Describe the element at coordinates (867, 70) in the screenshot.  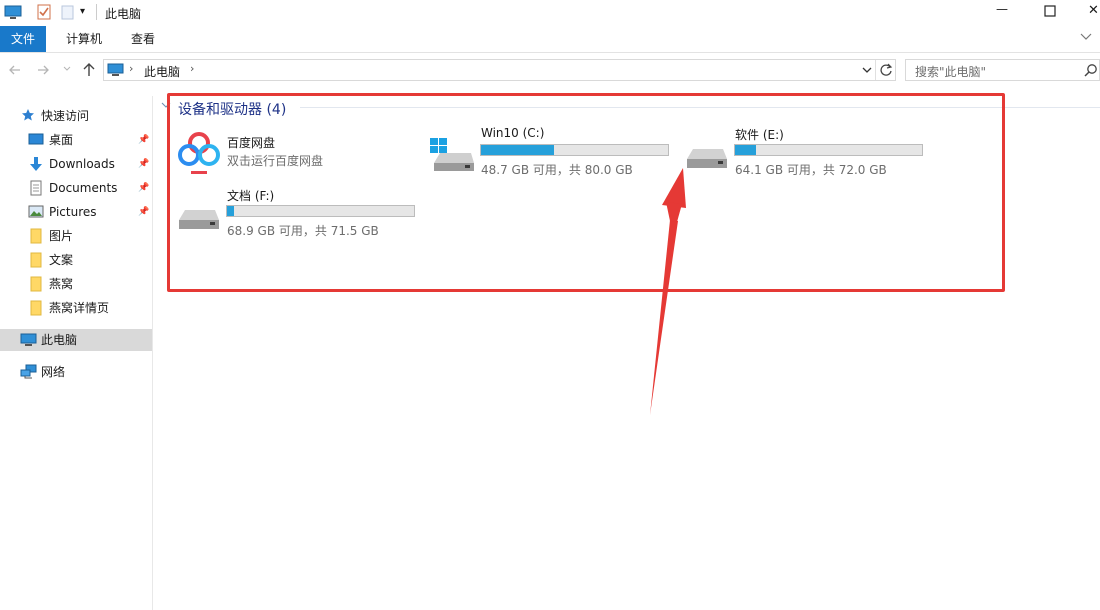
I see `address-history-chevron-icon` at that location.